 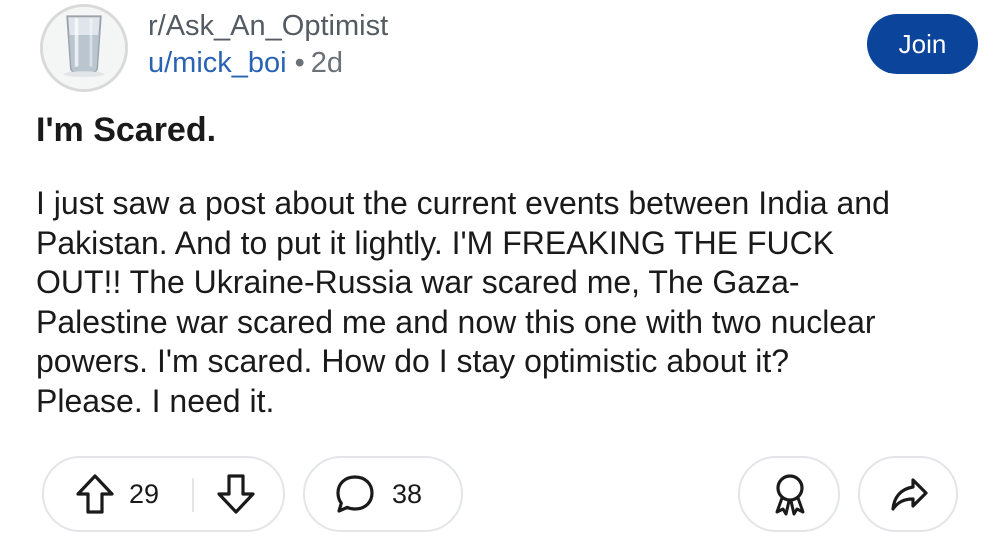 I want to click on share-arrow-icon, so click(x=909, y=494).